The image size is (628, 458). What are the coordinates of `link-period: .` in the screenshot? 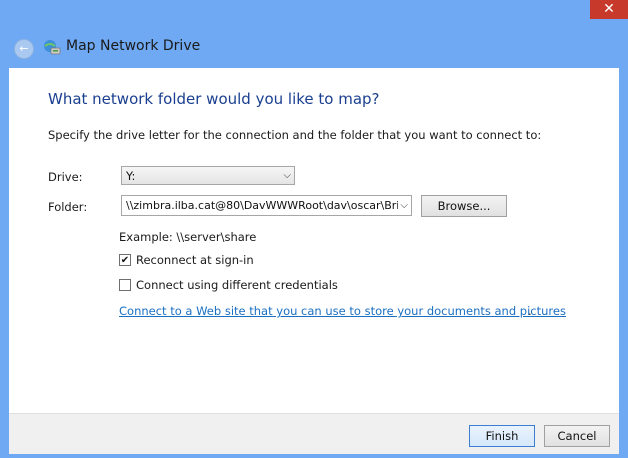 It's located at (530, 311).